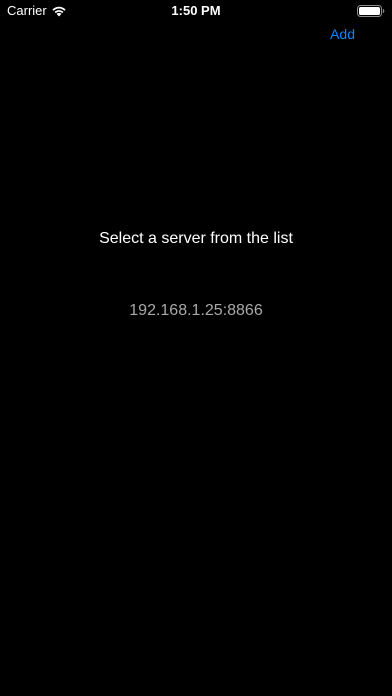  I want to click on server-list-item: 192.168.1.25:8866, so click(196, 311).